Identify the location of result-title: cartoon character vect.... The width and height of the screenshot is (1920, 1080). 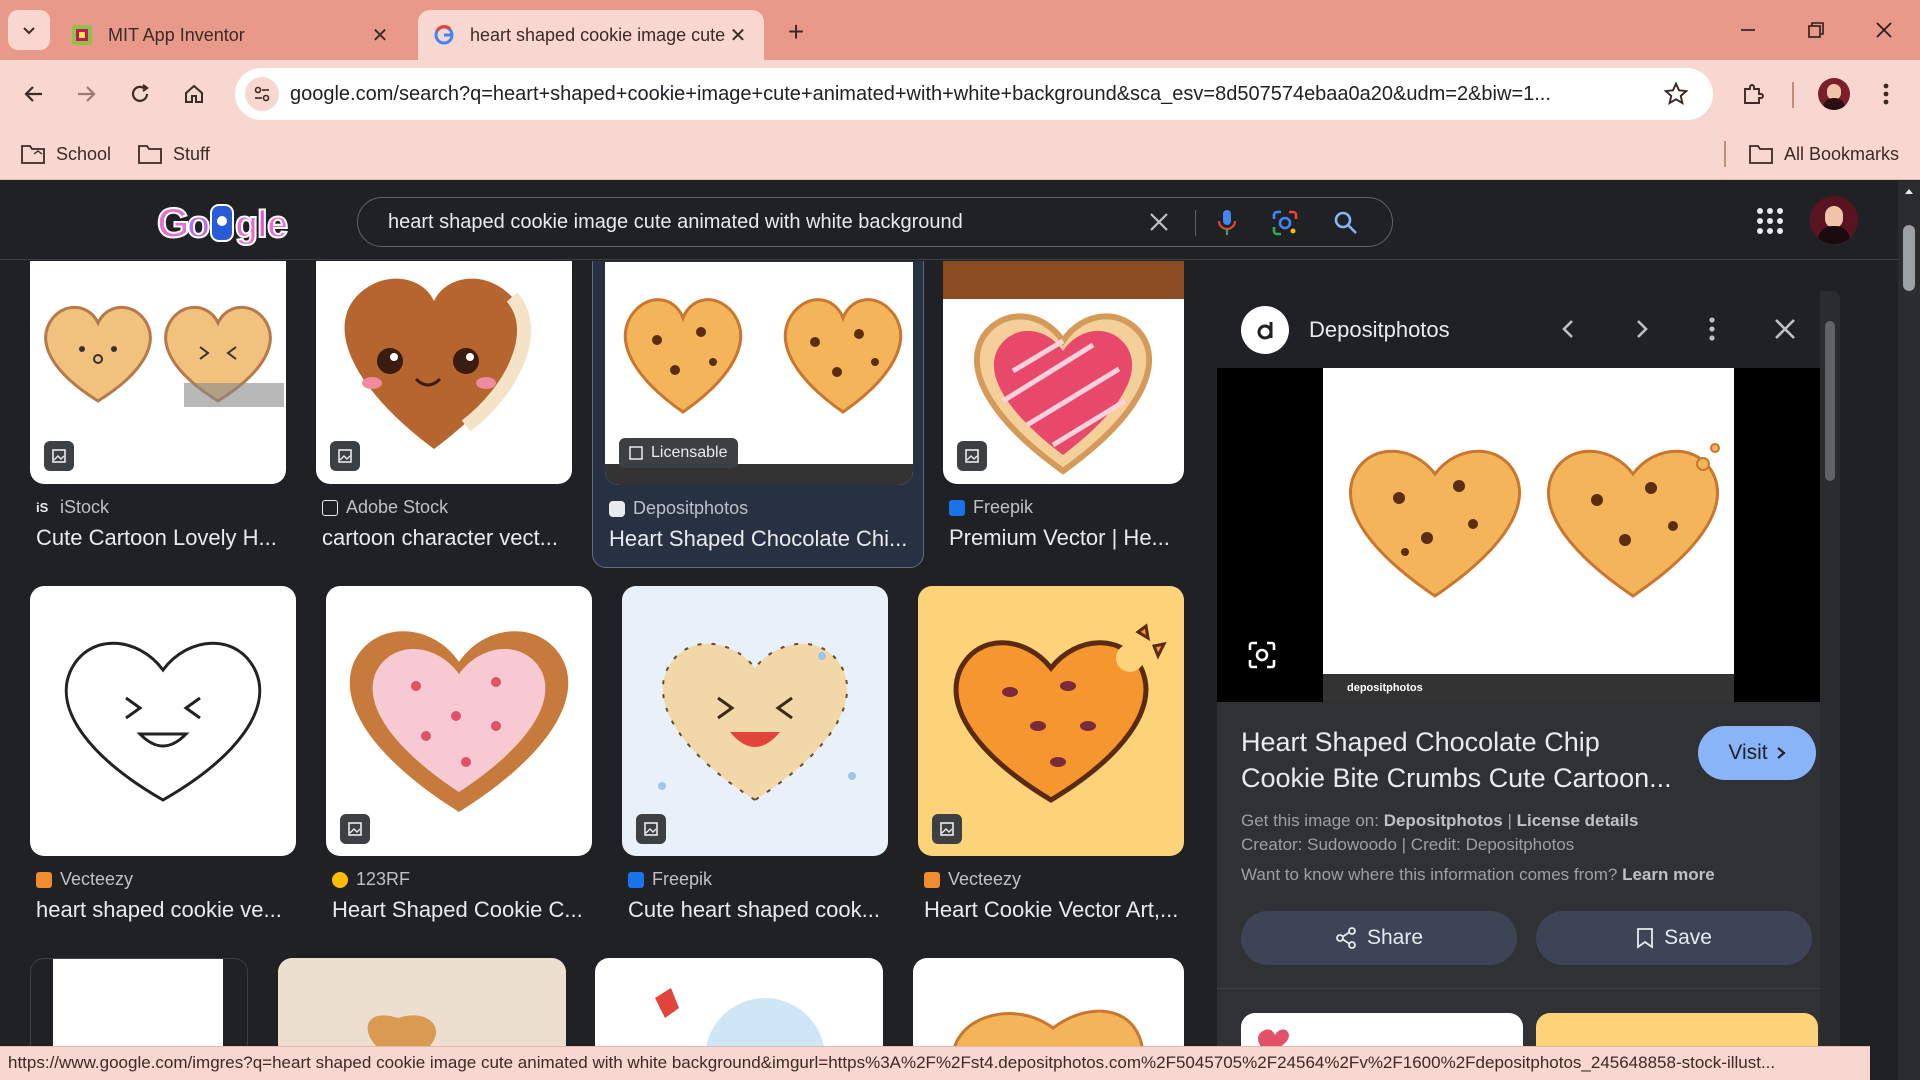
(447, 538).